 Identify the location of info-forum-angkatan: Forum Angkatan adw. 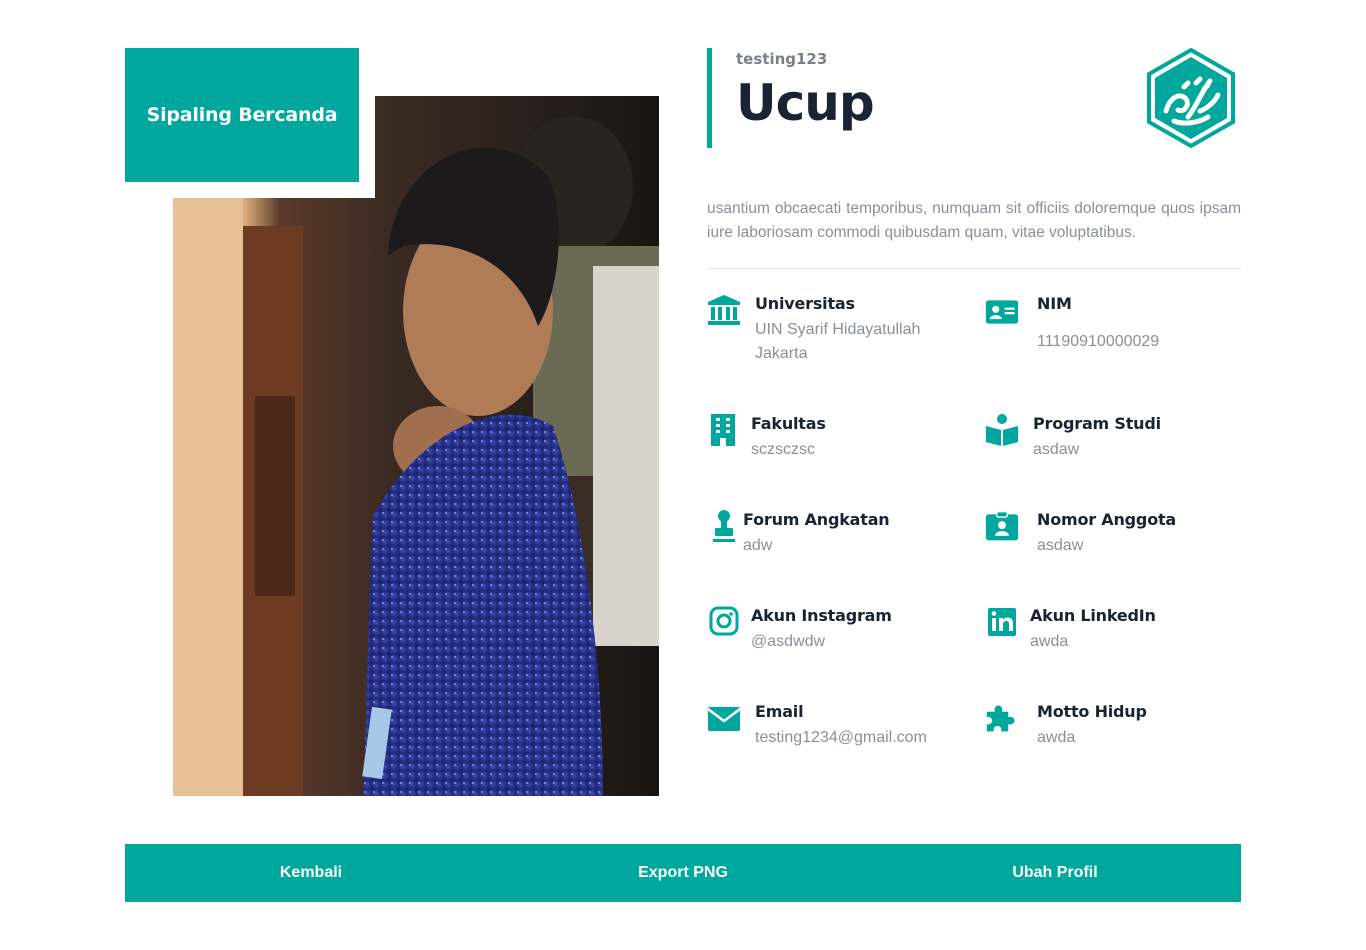
(798, 533).